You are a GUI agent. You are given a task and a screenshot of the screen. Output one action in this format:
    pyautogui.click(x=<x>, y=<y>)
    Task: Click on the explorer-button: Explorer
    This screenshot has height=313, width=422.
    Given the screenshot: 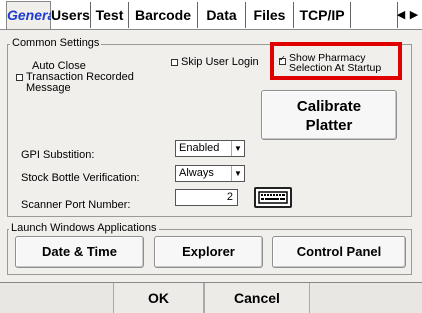 What is the action you would take?
    pyautogui.click(x=208, y=252)
    